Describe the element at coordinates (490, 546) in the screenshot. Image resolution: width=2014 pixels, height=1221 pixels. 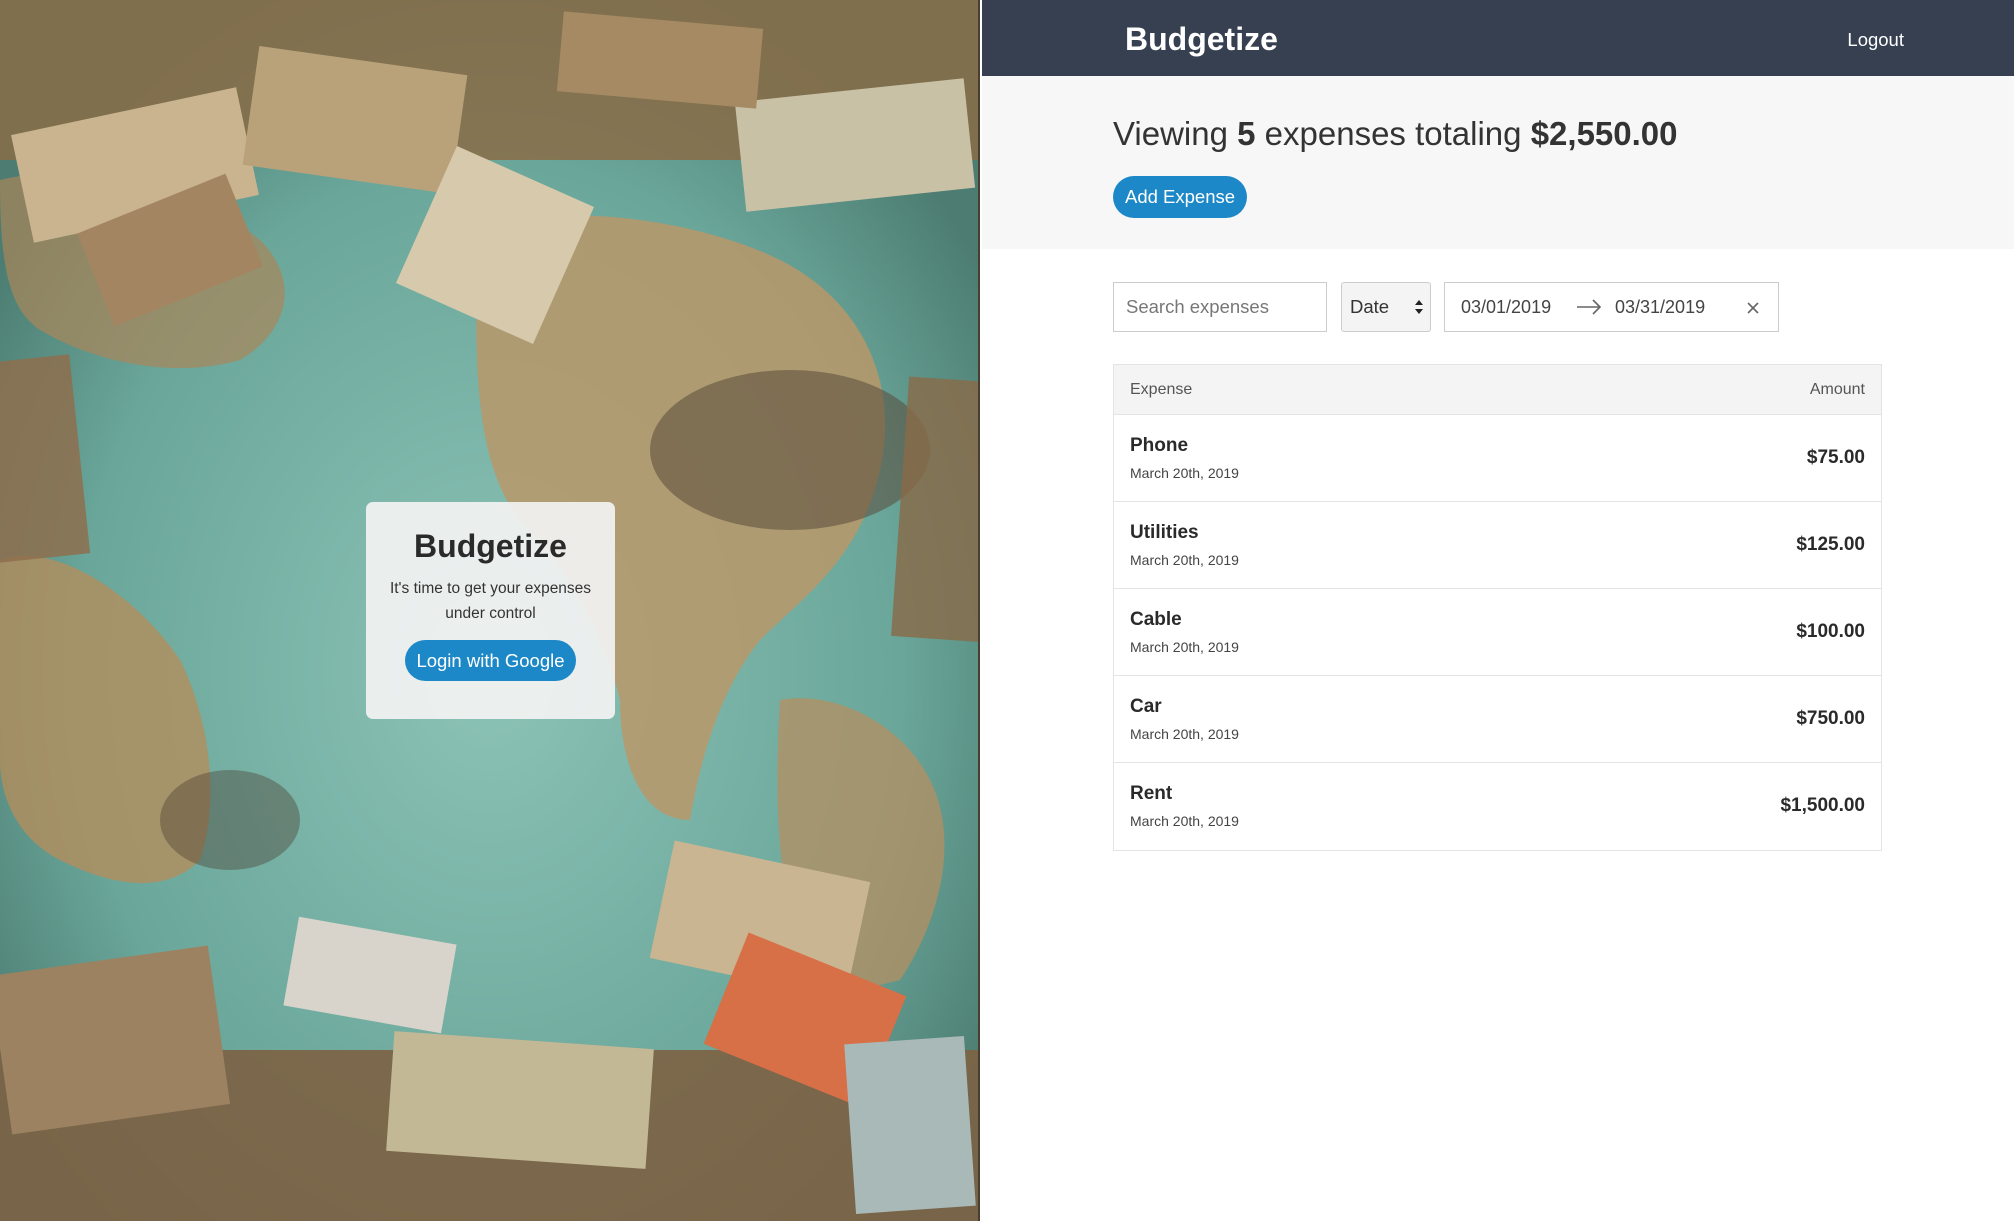
I see `login-title: Budgetize` at that location.